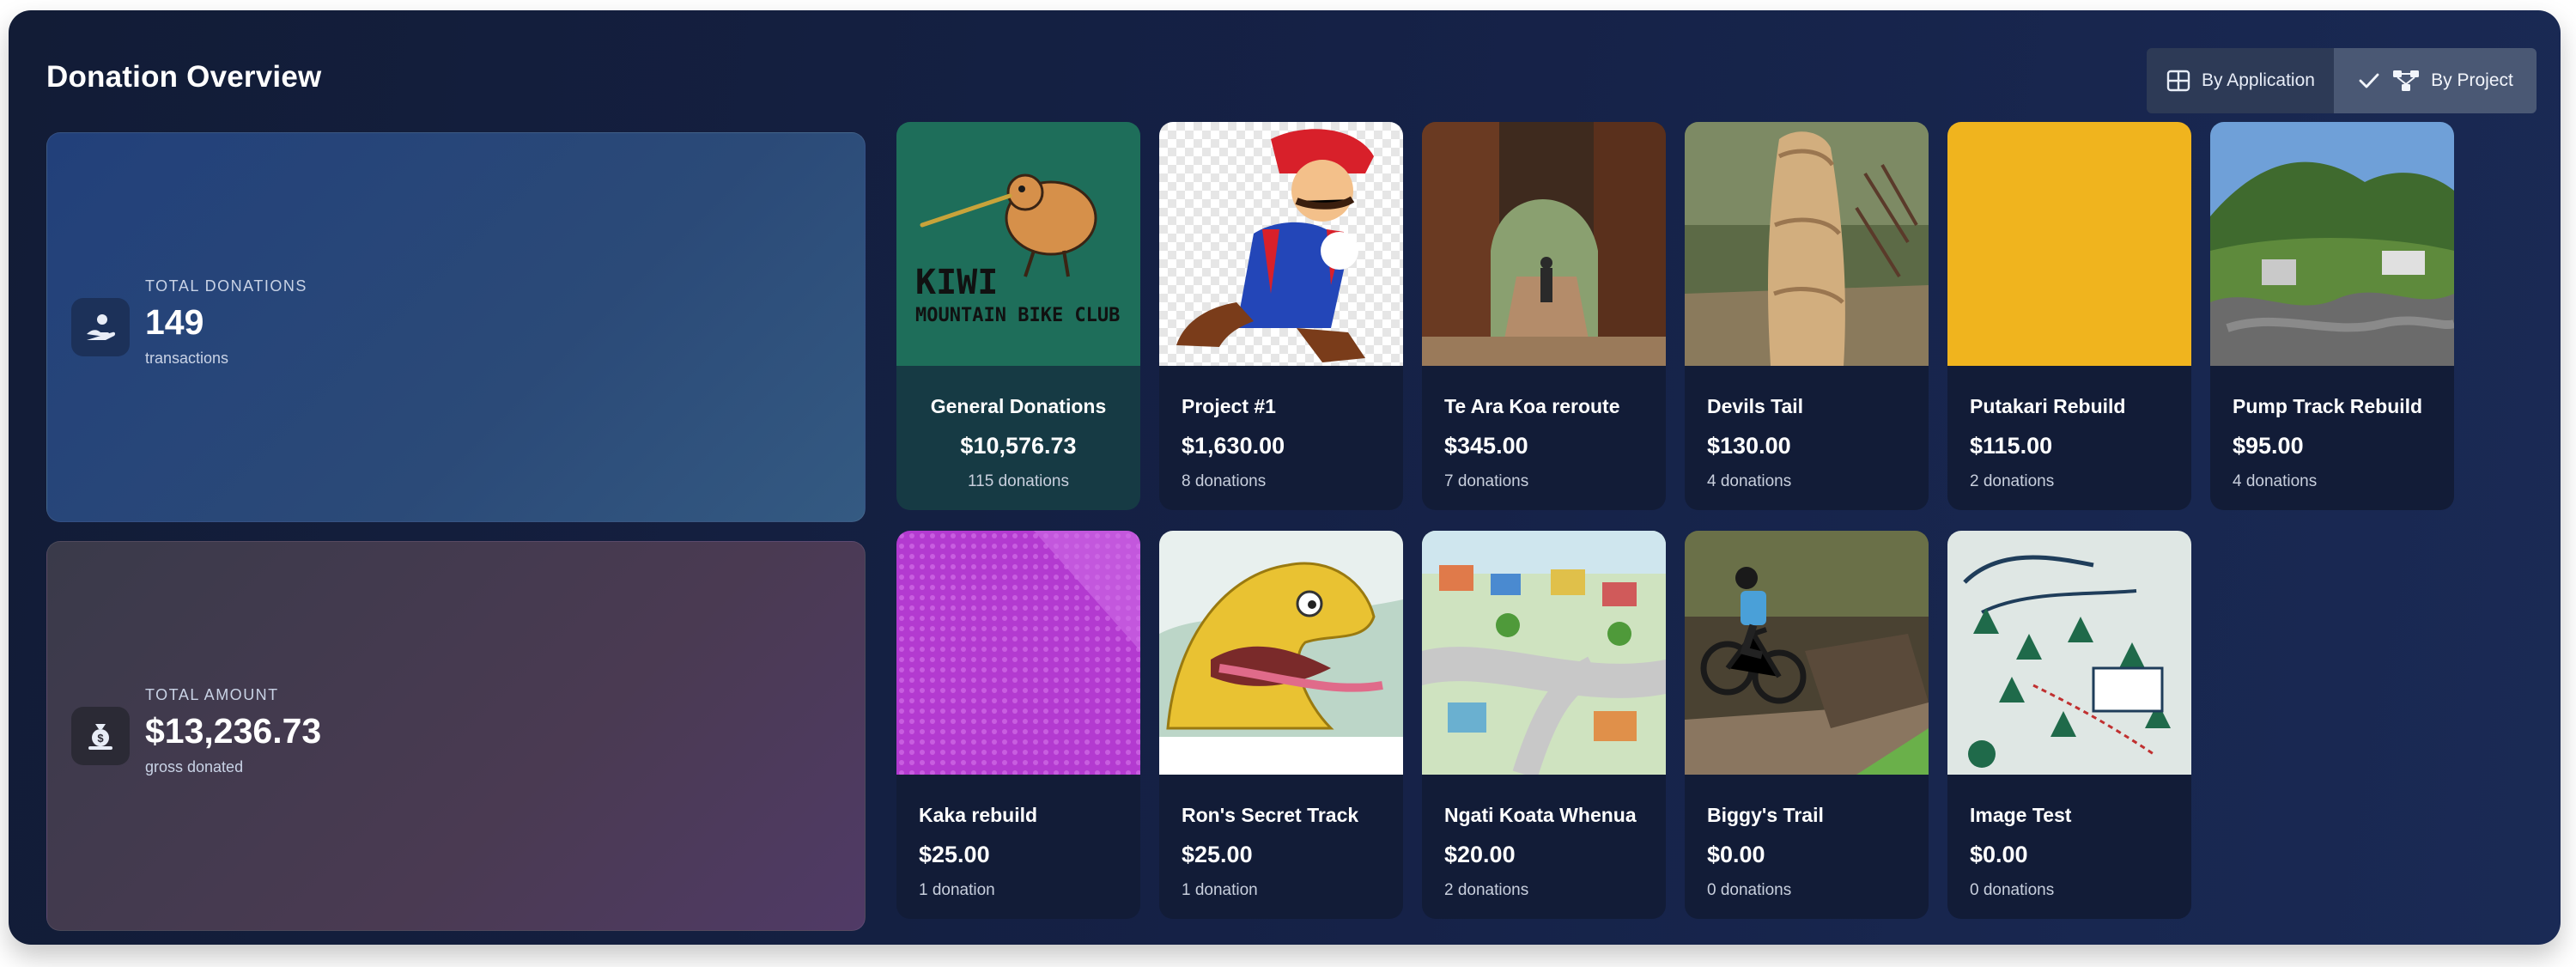 Image resolution: width=2576 pixels, height=967 pixels. I want to click on project-card-devils-tail: Devils Tail $130.00 4 donations, so click(1807, 316).